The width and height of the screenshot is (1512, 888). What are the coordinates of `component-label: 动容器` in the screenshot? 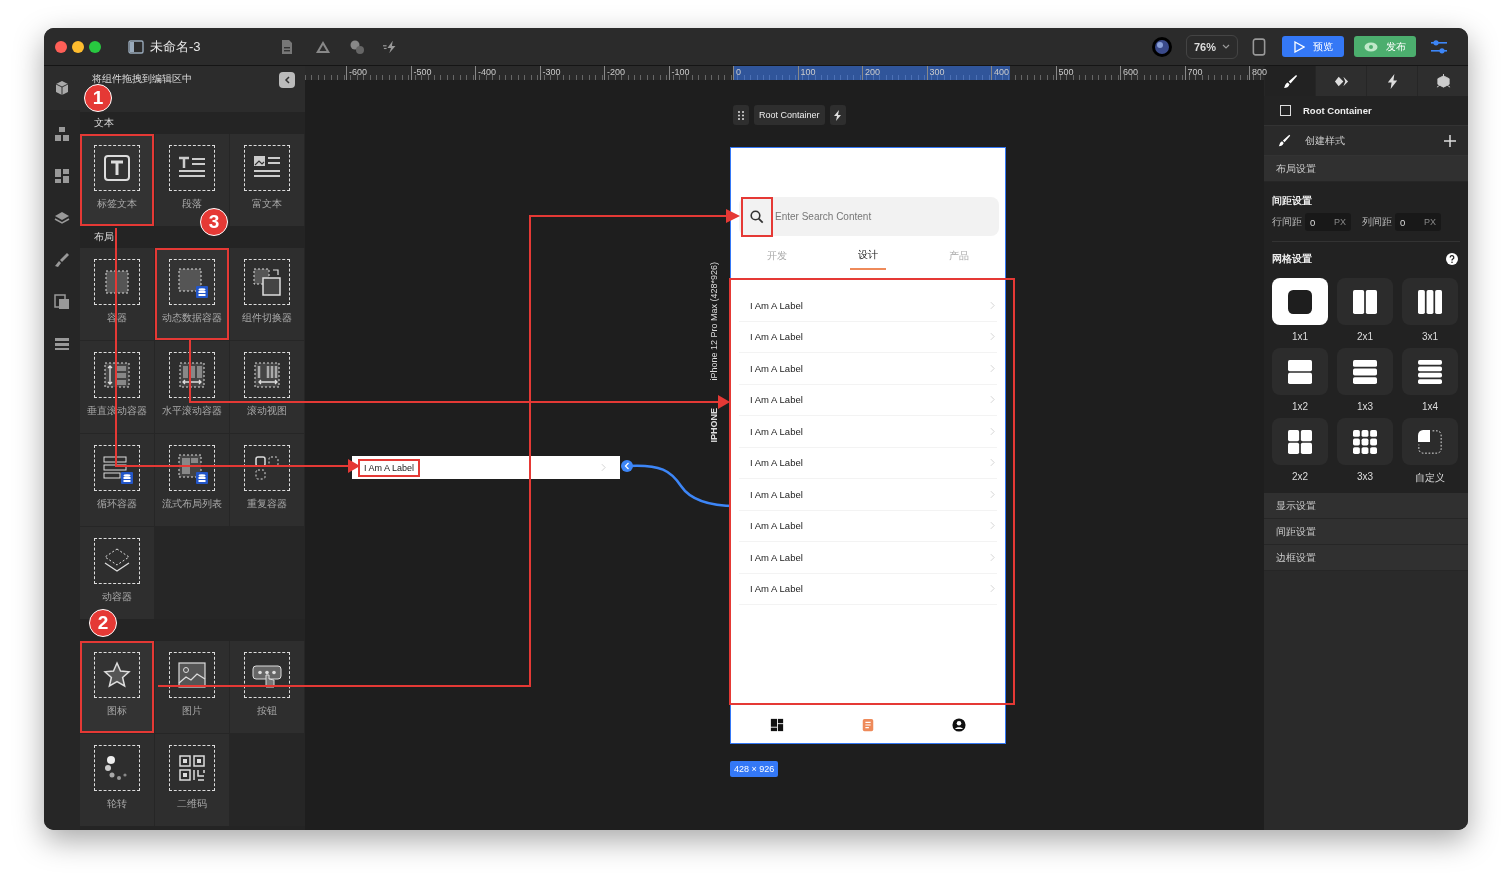 It's located at (117, 597).